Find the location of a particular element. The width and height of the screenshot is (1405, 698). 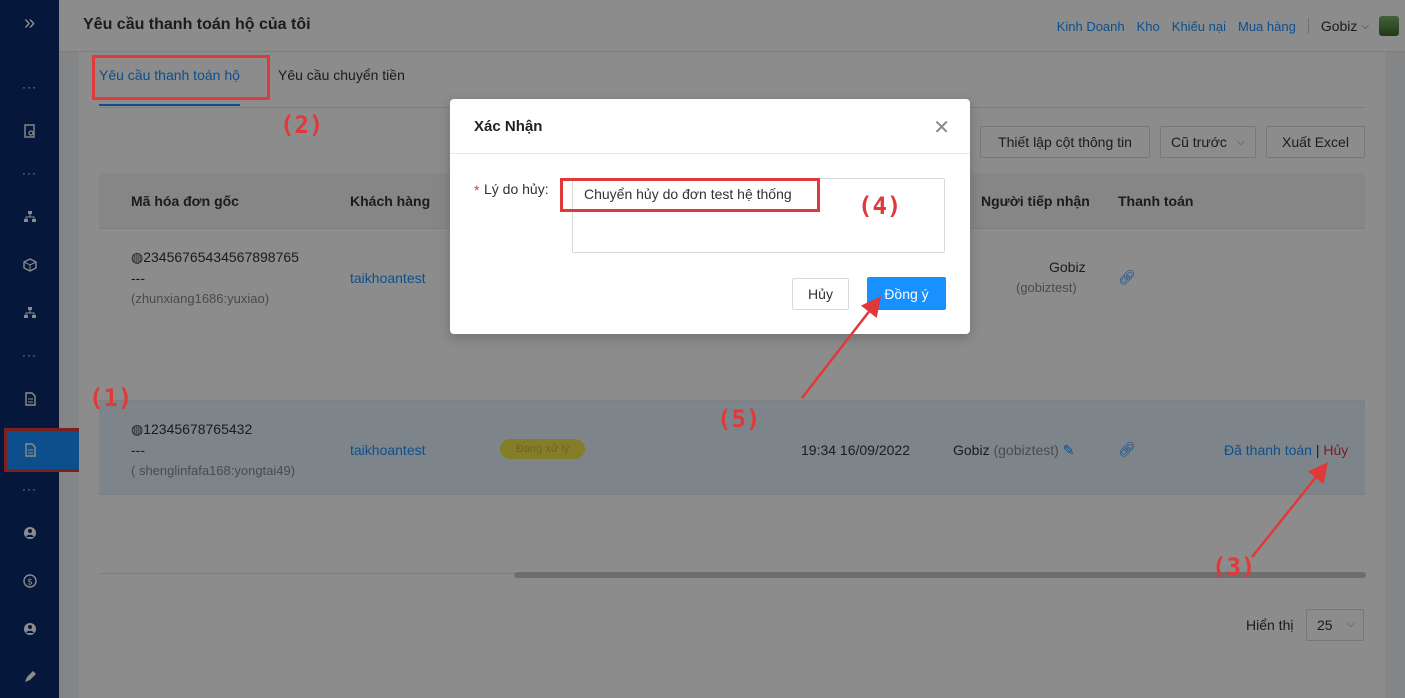

annotation-label-3: (3) is located at coordinates (1234, 567).